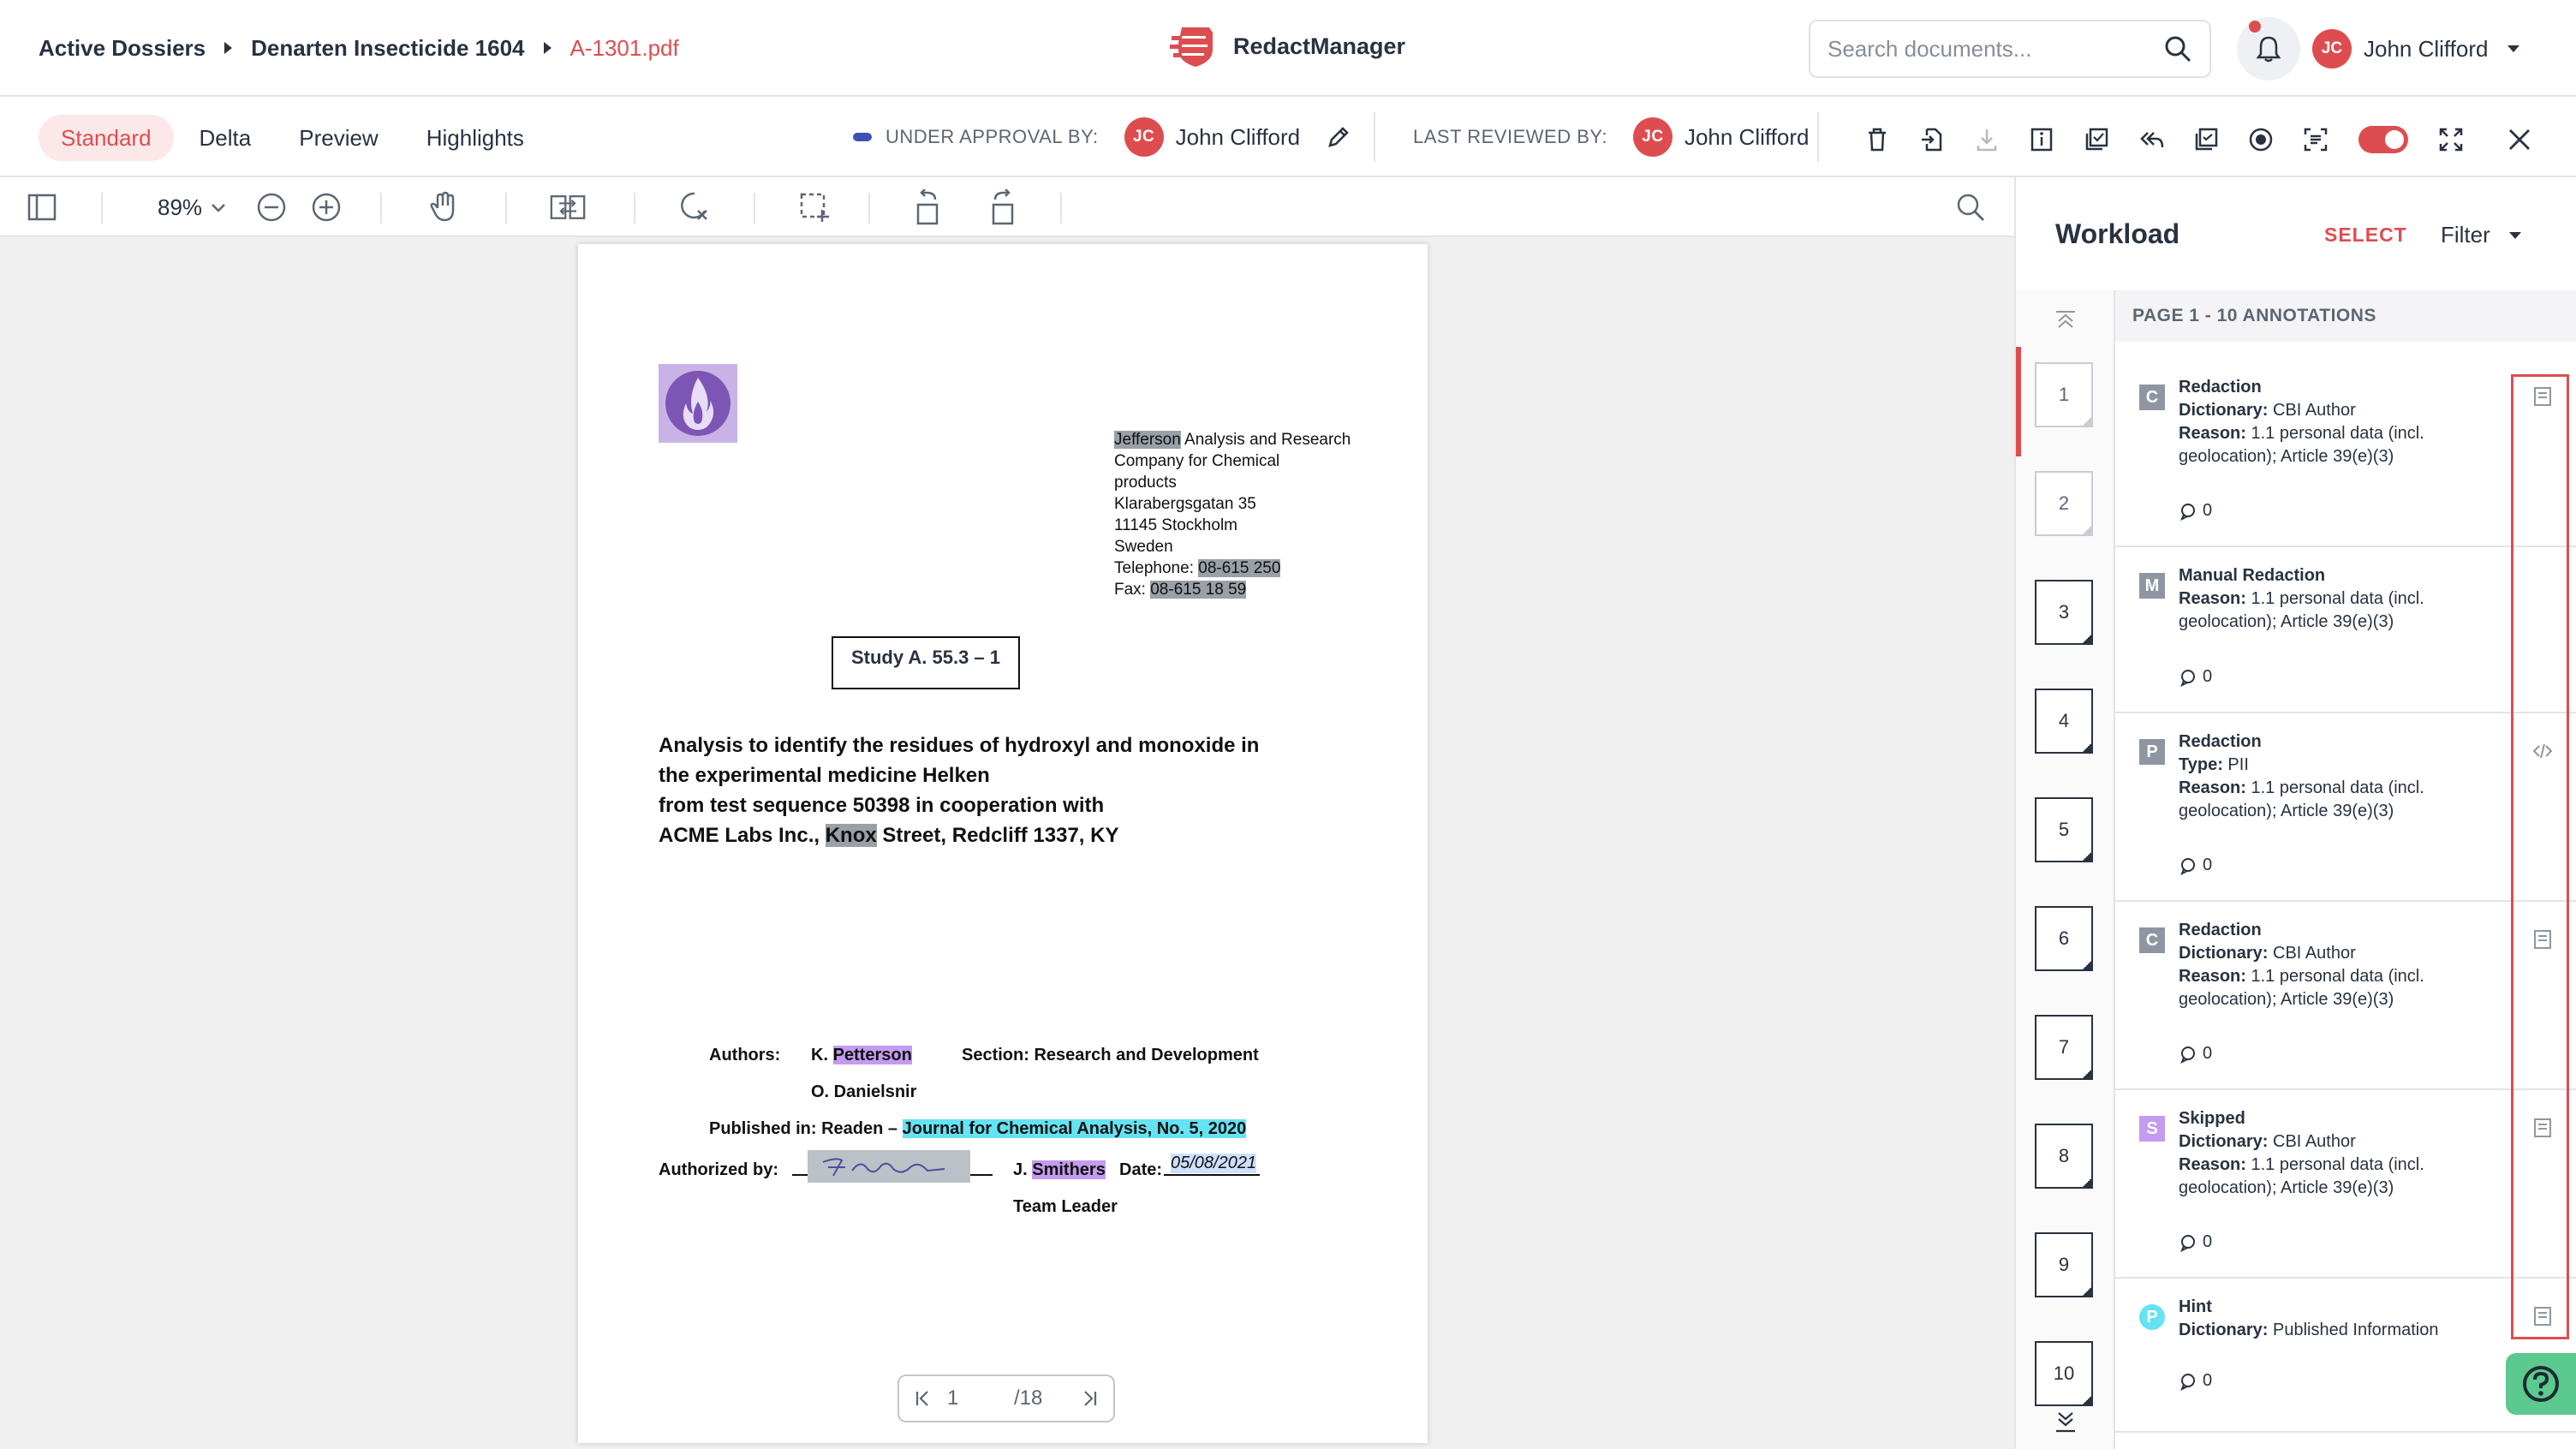 This screenshot has width=2576, height=1449. Describe the element at coordinates (2152, 586) in the screenshot. I see `annotation-type-badge: M` at that location.